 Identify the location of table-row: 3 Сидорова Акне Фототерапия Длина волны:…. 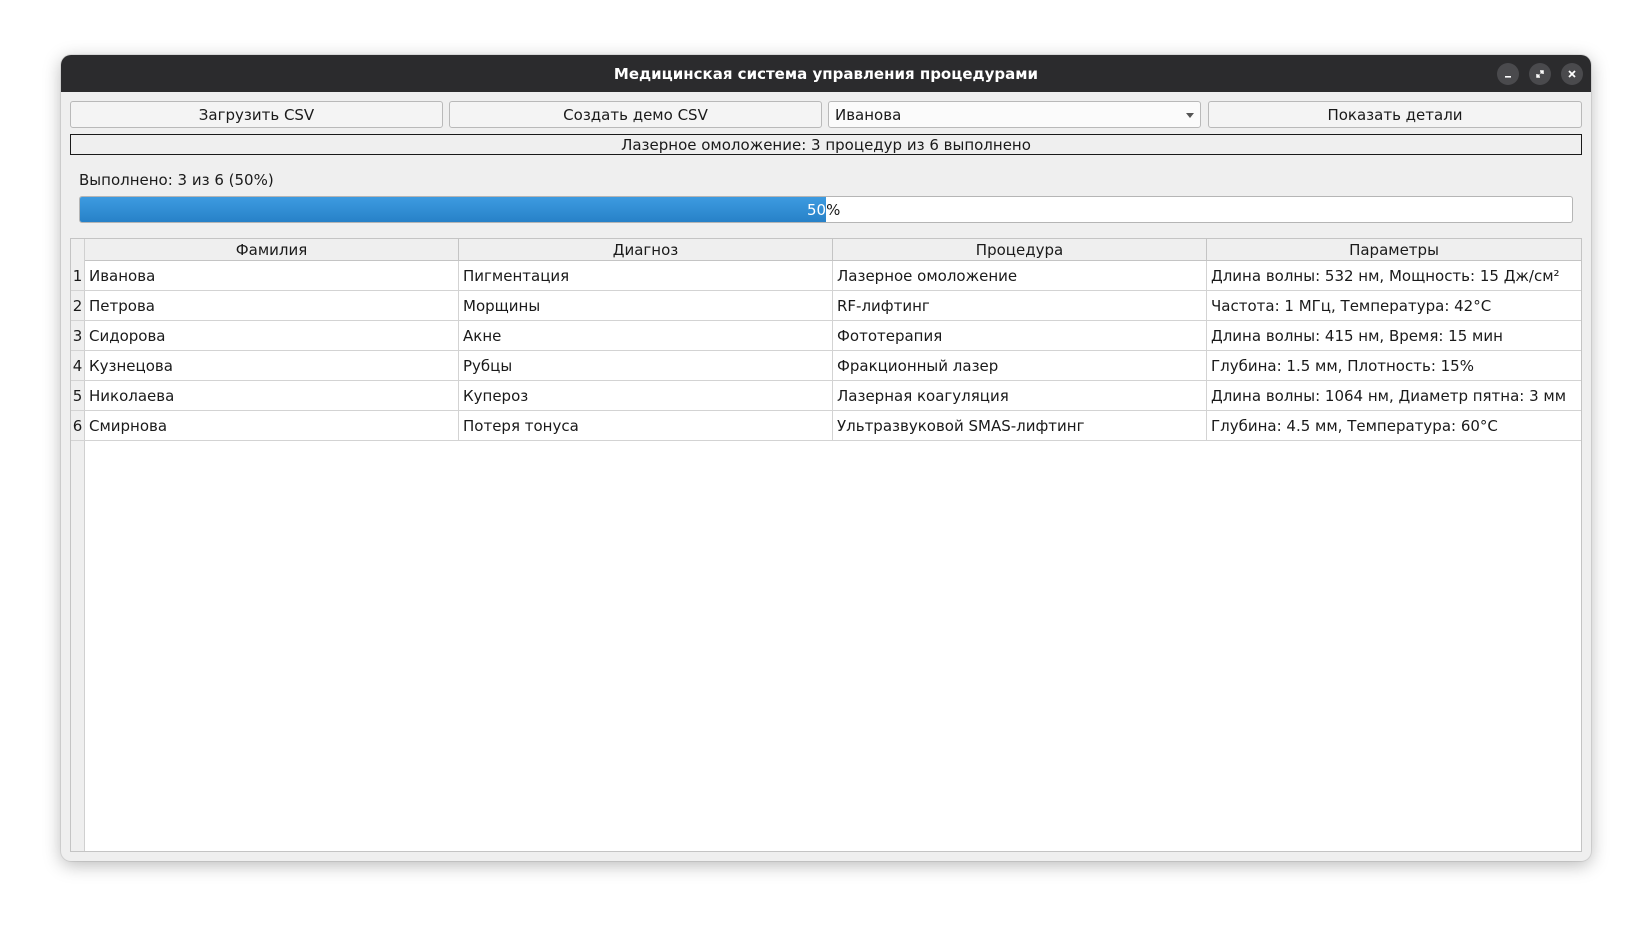
(826, 336).